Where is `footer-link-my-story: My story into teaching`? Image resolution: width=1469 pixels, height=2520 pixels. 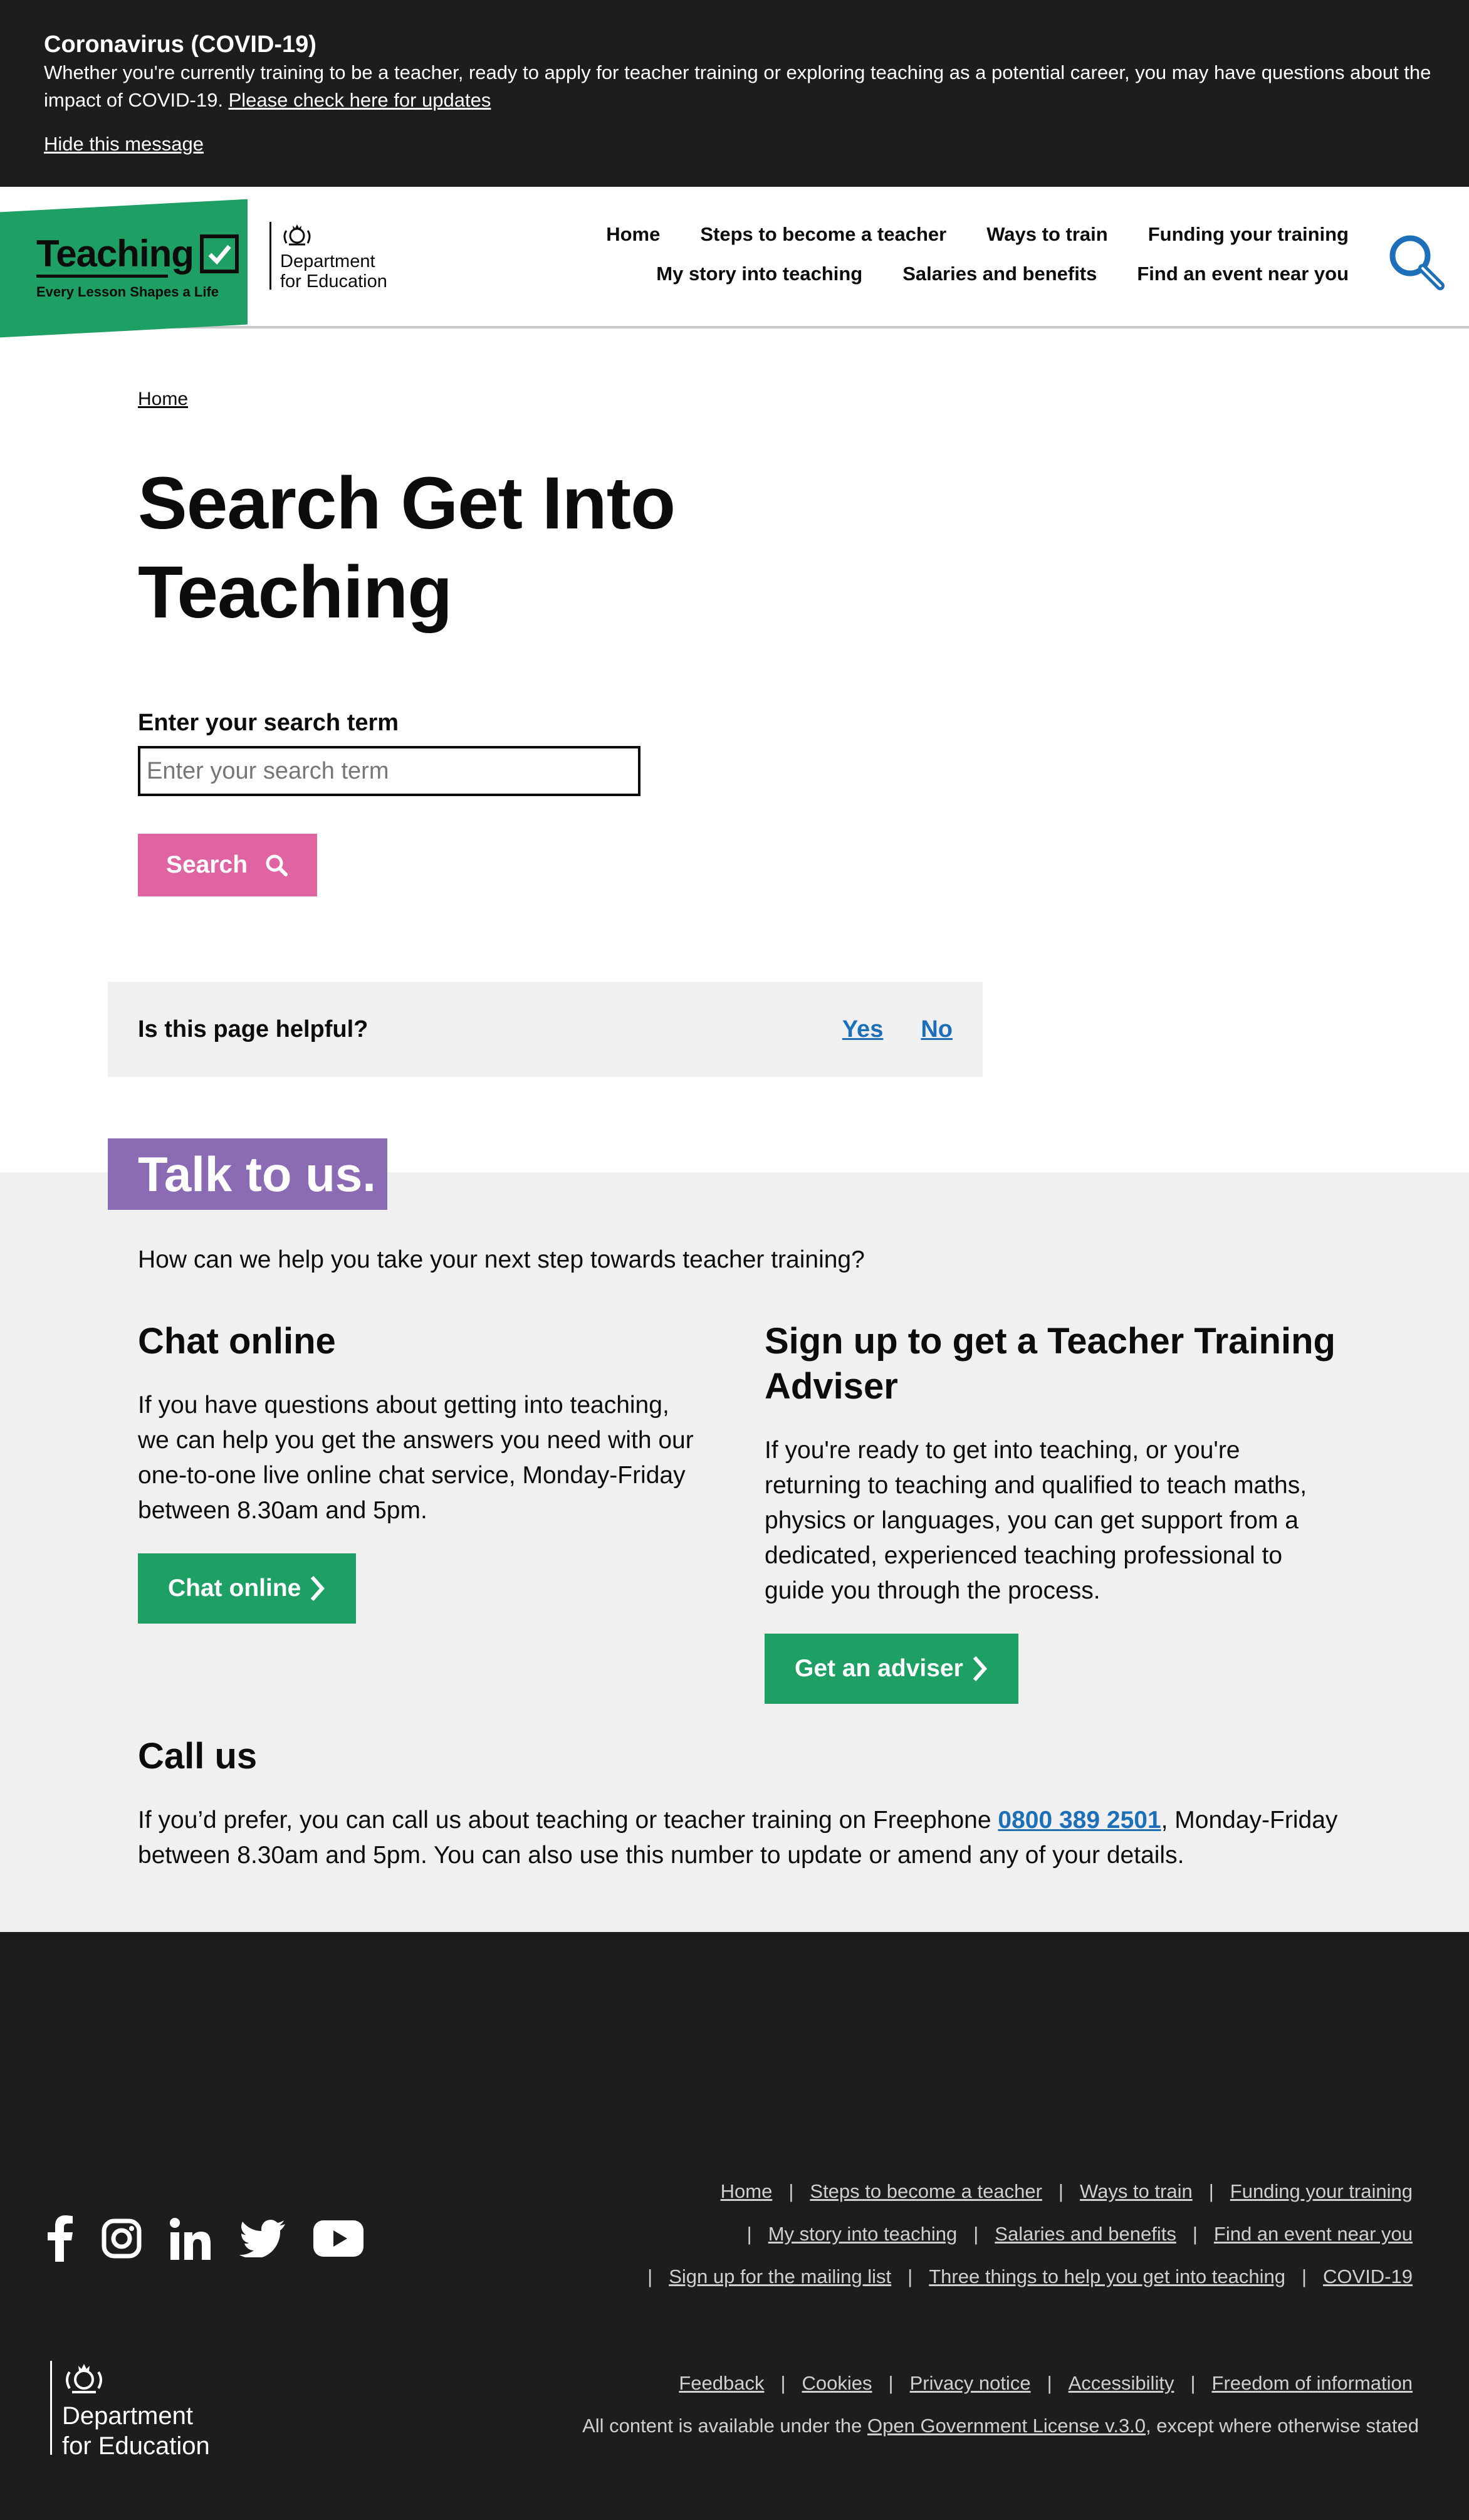
footer-link-my-story: My story into teaching is located at coordinates (863, 2234).